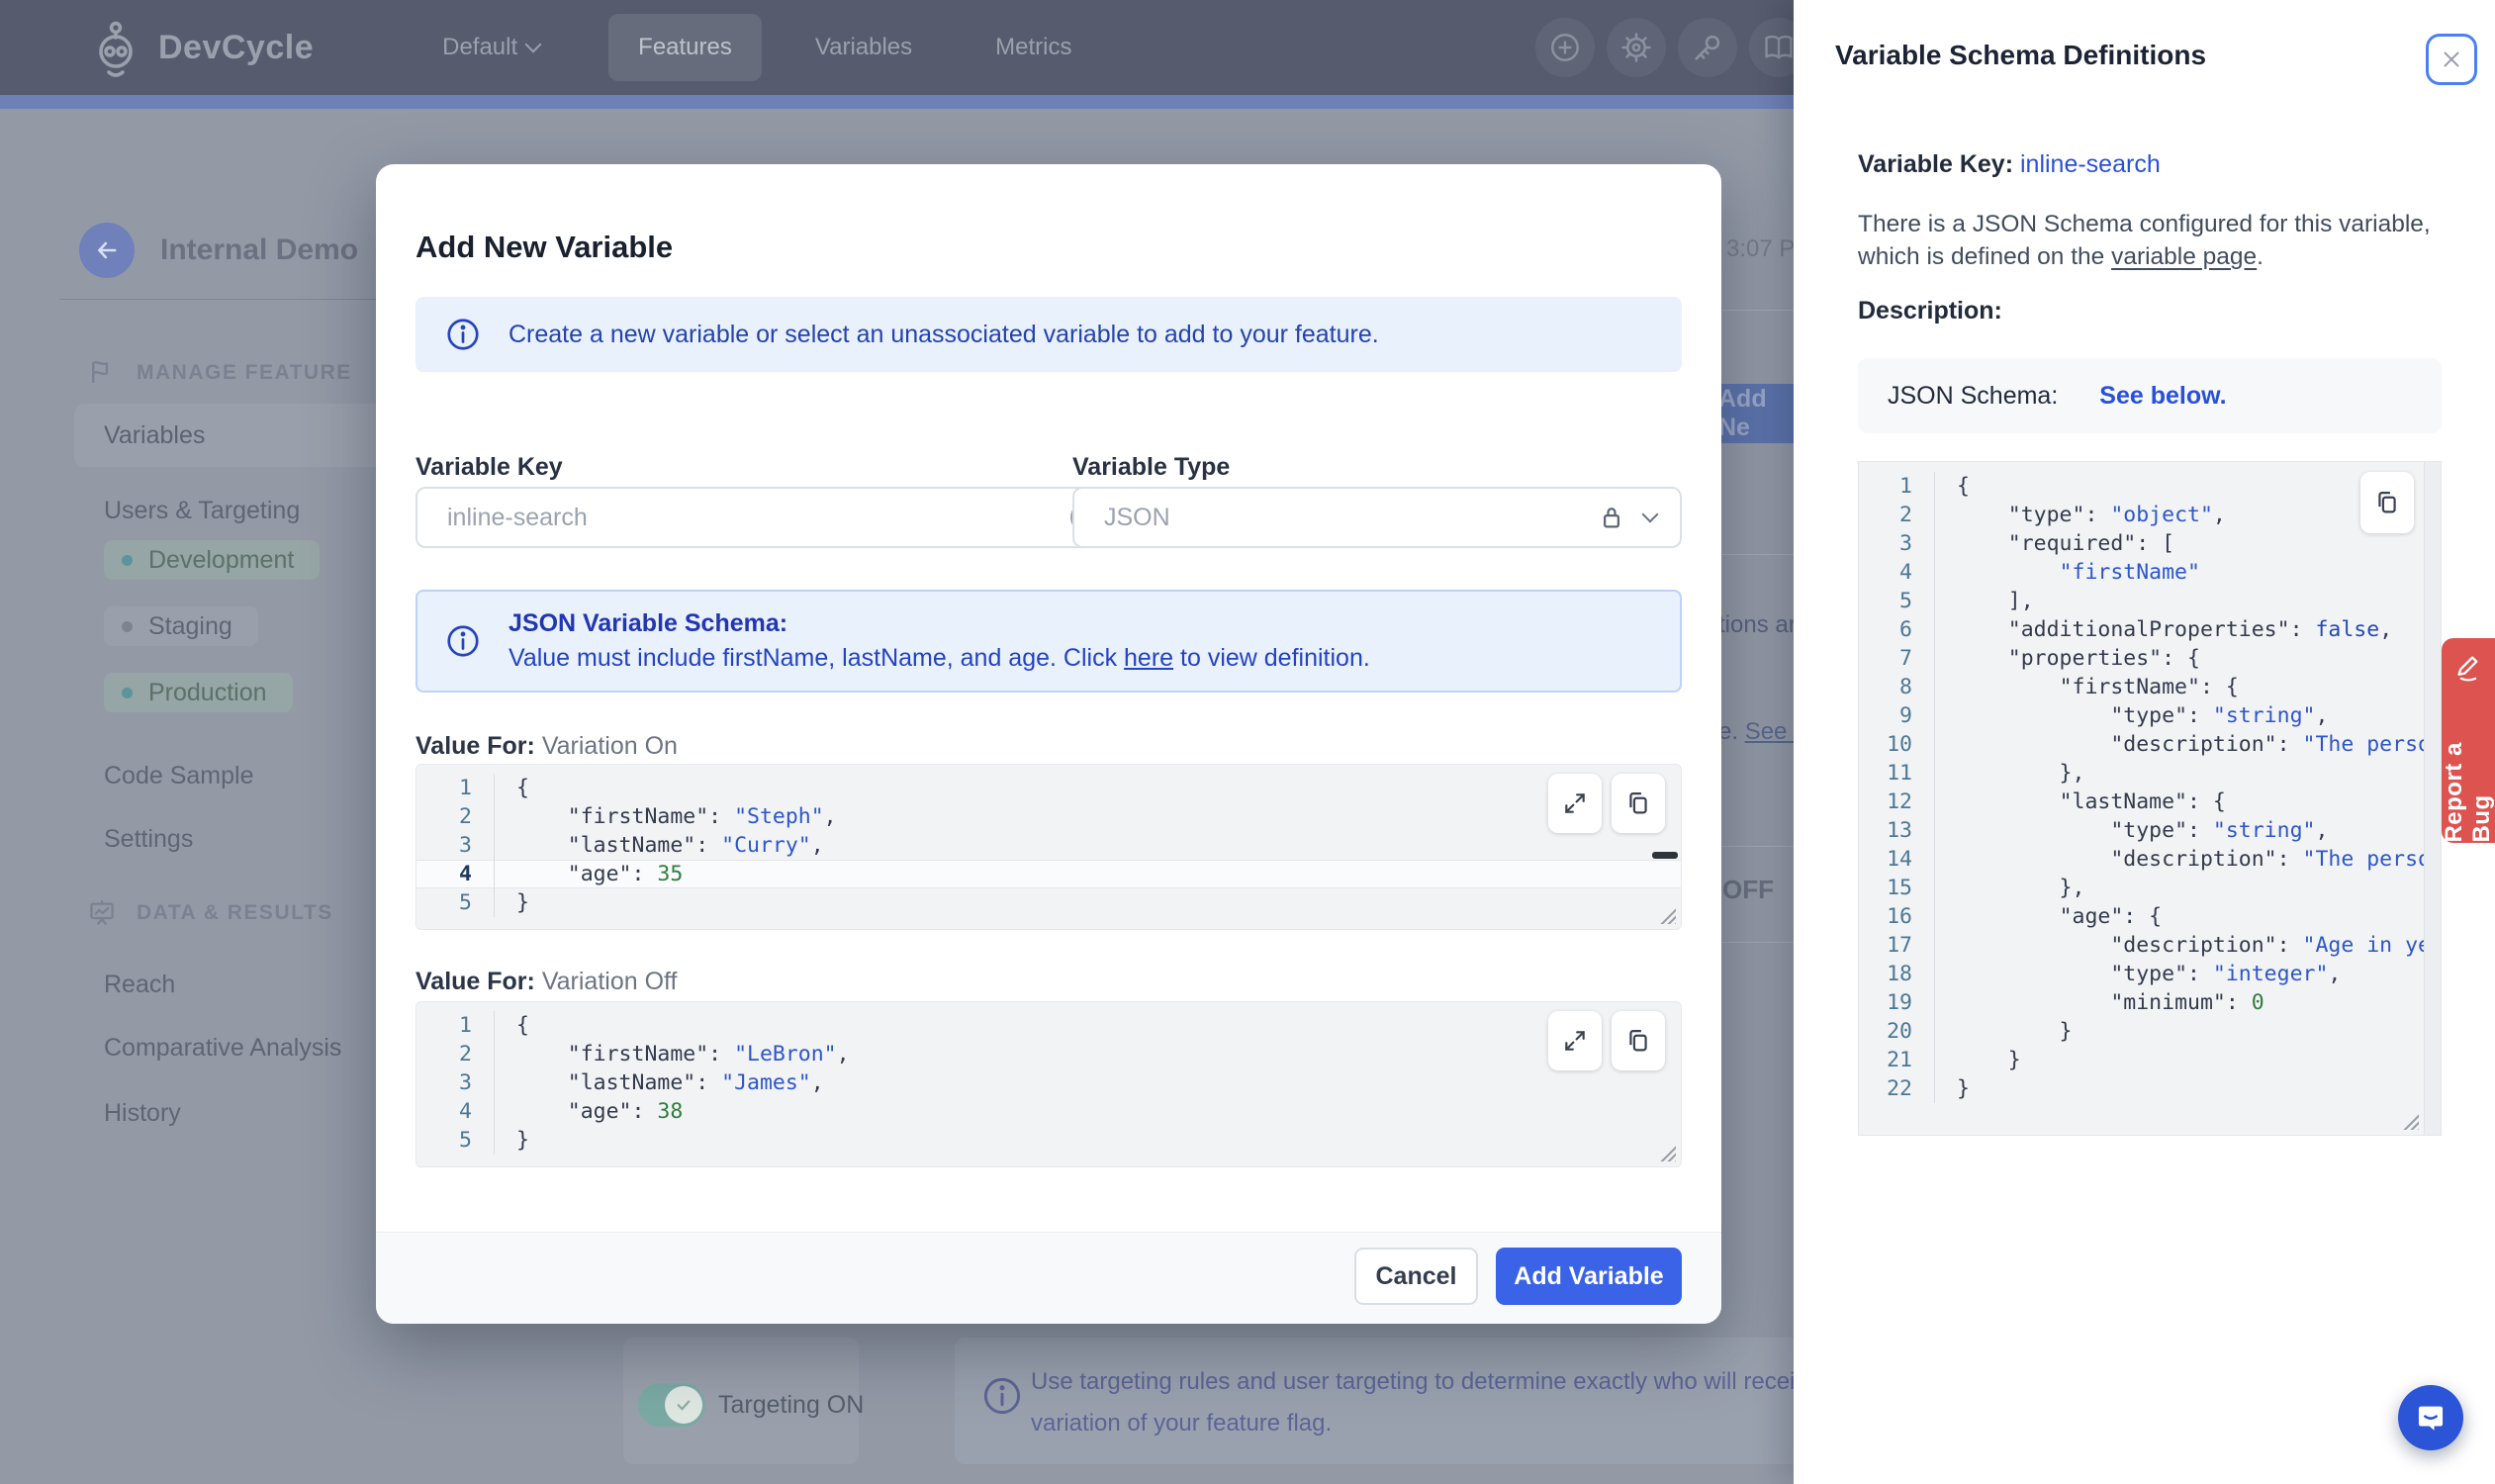  Describe the element at coordinates (102, 912) in the screenshot. I see `chart-board-icon` at that location.